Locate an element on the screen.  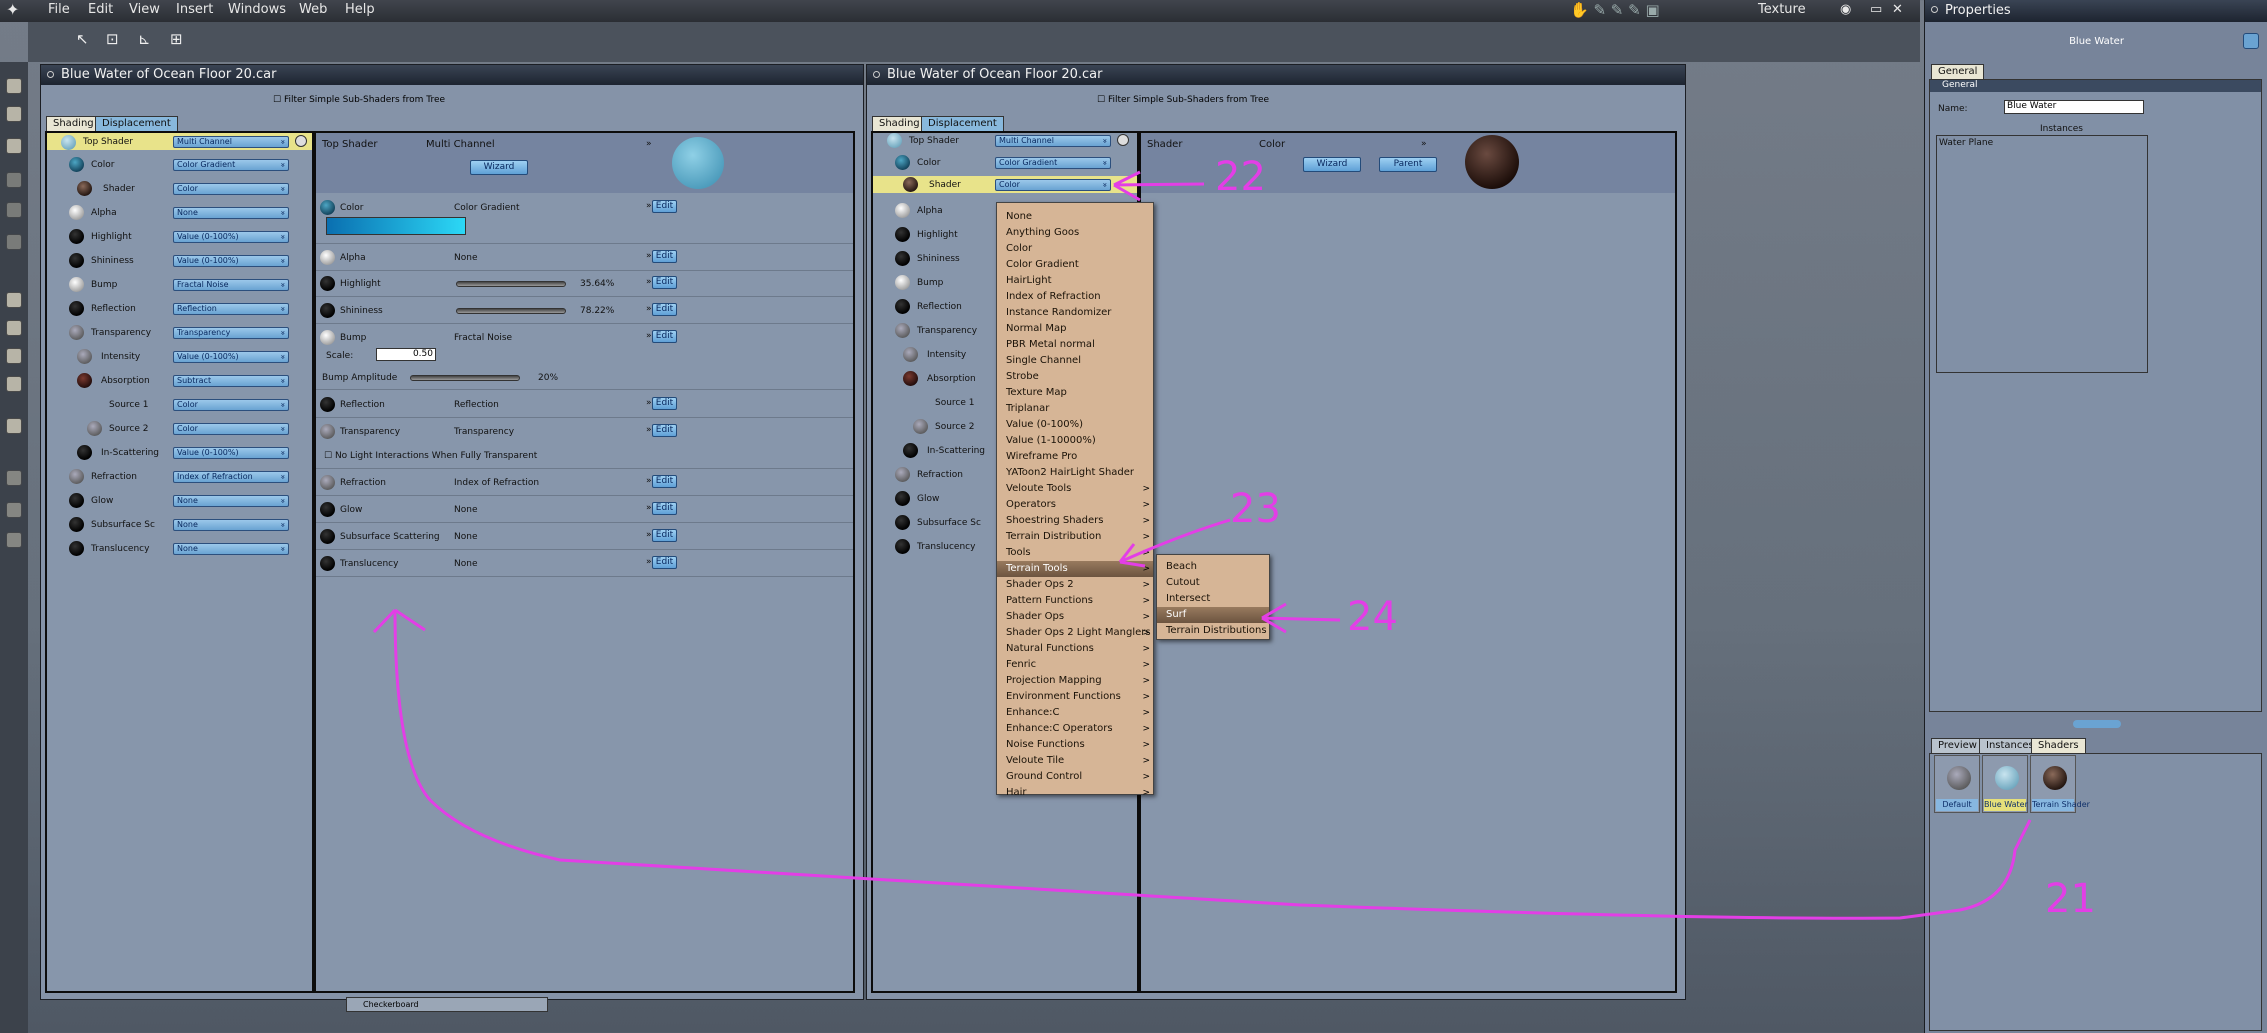
annotation-21: 21 is located at coordinates (2070, 899).